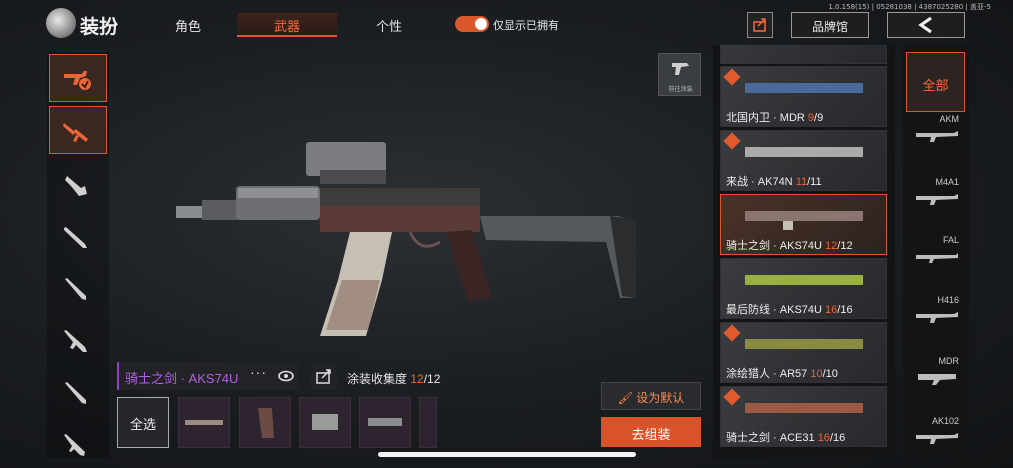 The image size is (1013, 468). I want to click on category-assault-rifle, so click(78, 130).